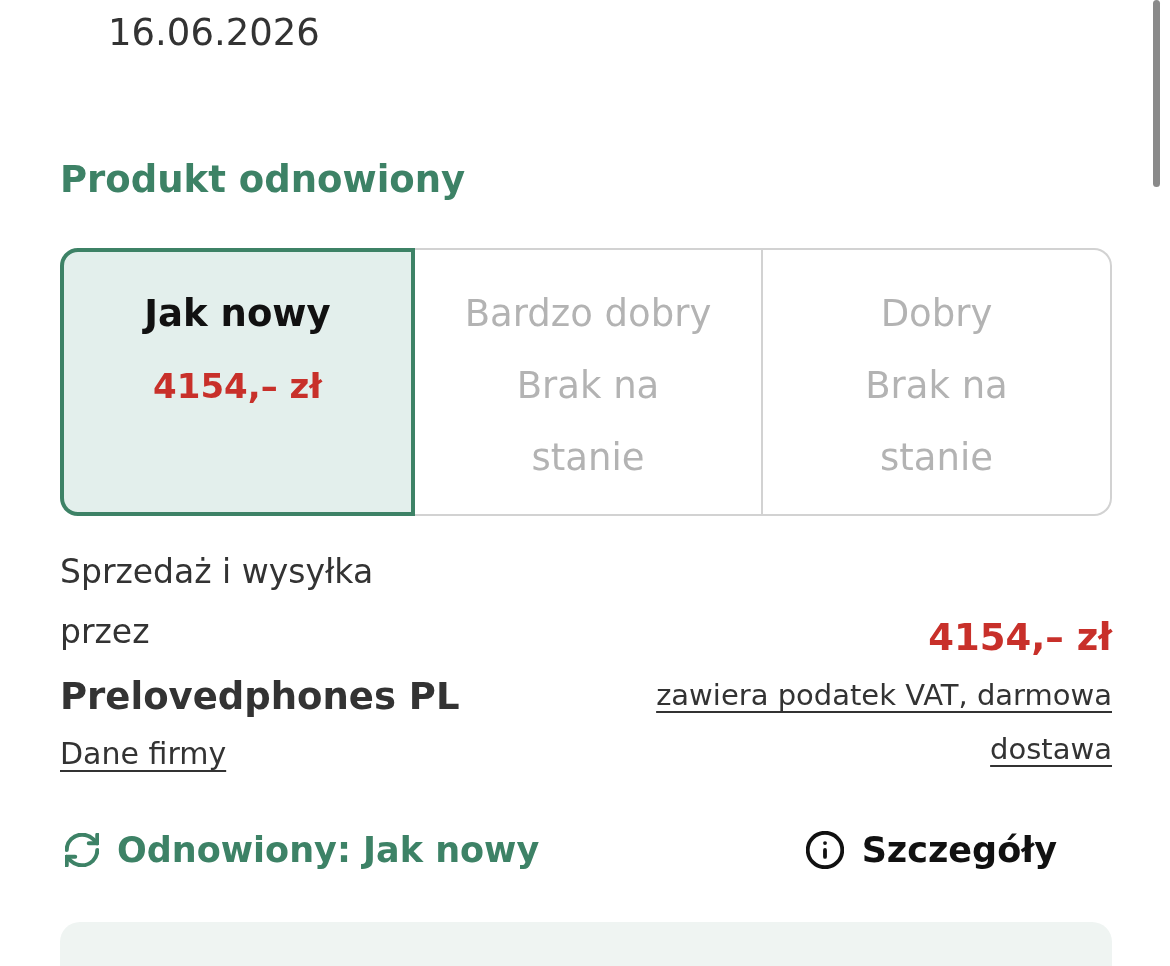 The width and height of the screenshot is (1170, 966). What do you see at coordinates (143, 754) in the screenshot?
I see `company-details-link: Dane firmy` at bounding box center [143, 754].